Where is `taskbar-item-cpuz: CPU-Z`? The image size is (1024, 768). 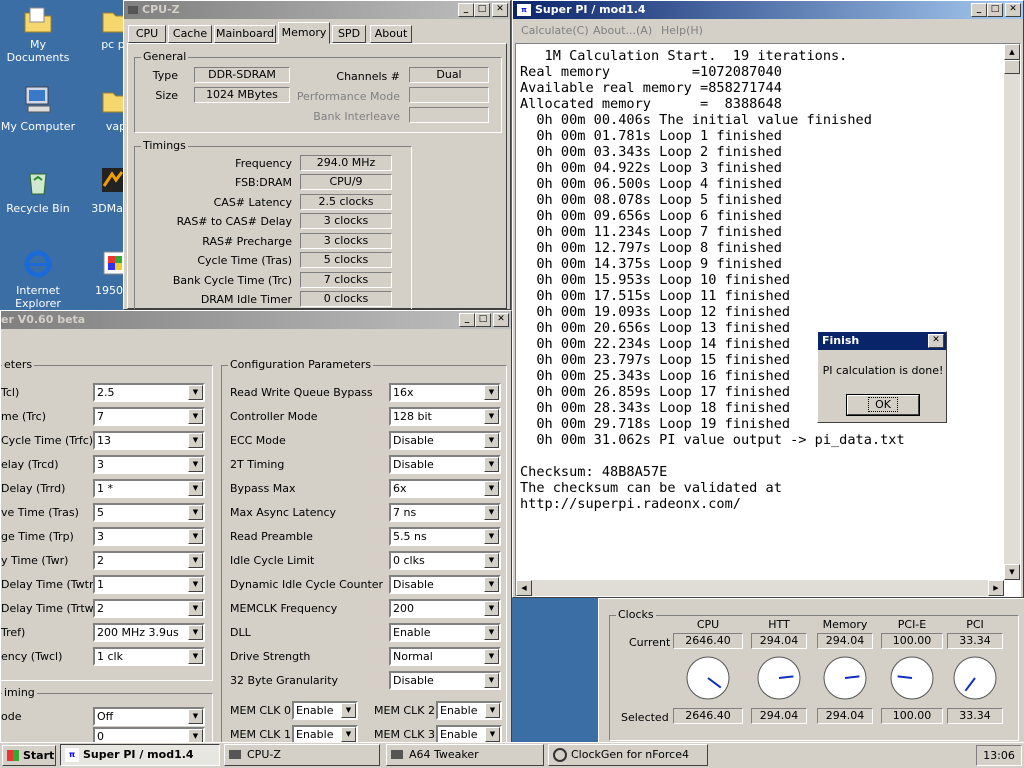 taskbar-item-cpuz: CPU-Z is located at coordinates (302, 755).